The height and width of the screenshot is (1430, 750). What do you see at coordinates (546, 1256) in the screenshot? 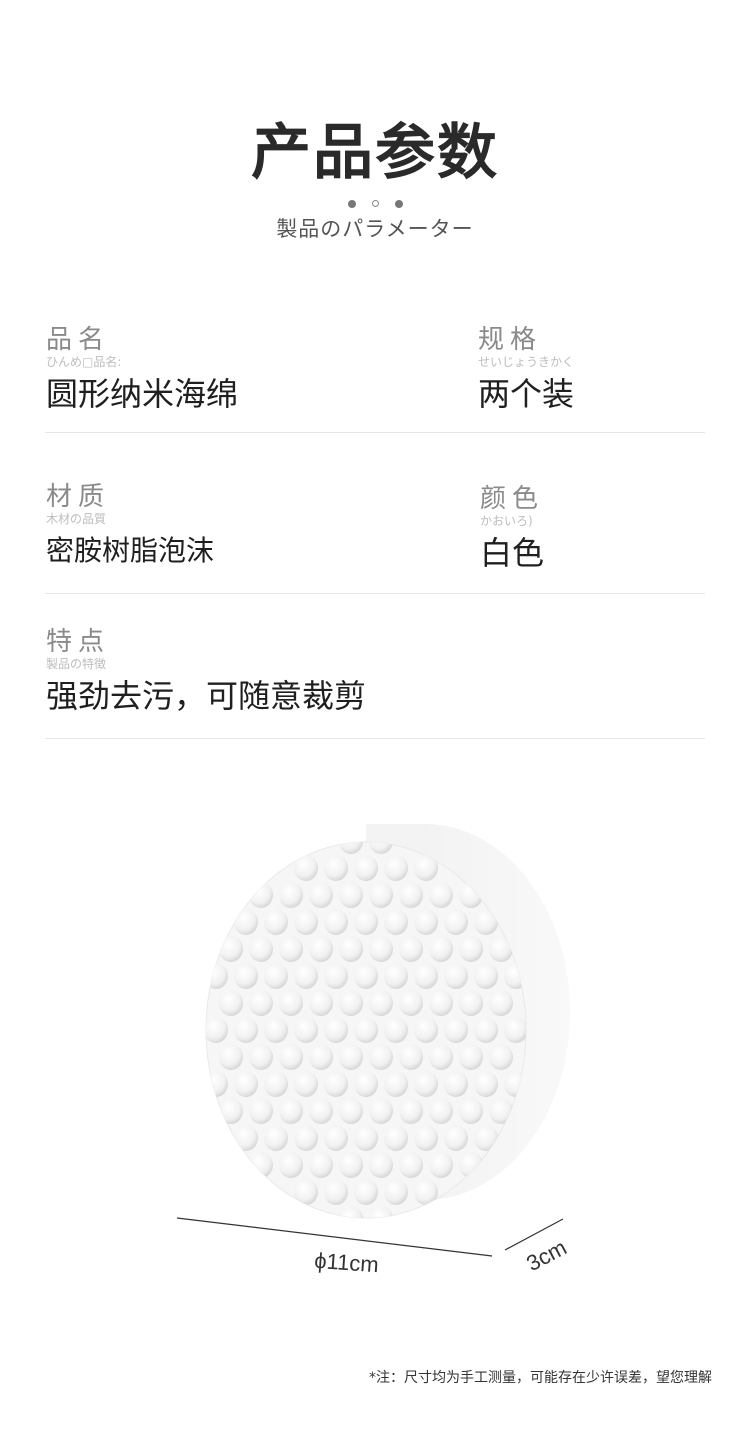
I see `thickness-label: 3cm` at bounding box center [546, 1256].